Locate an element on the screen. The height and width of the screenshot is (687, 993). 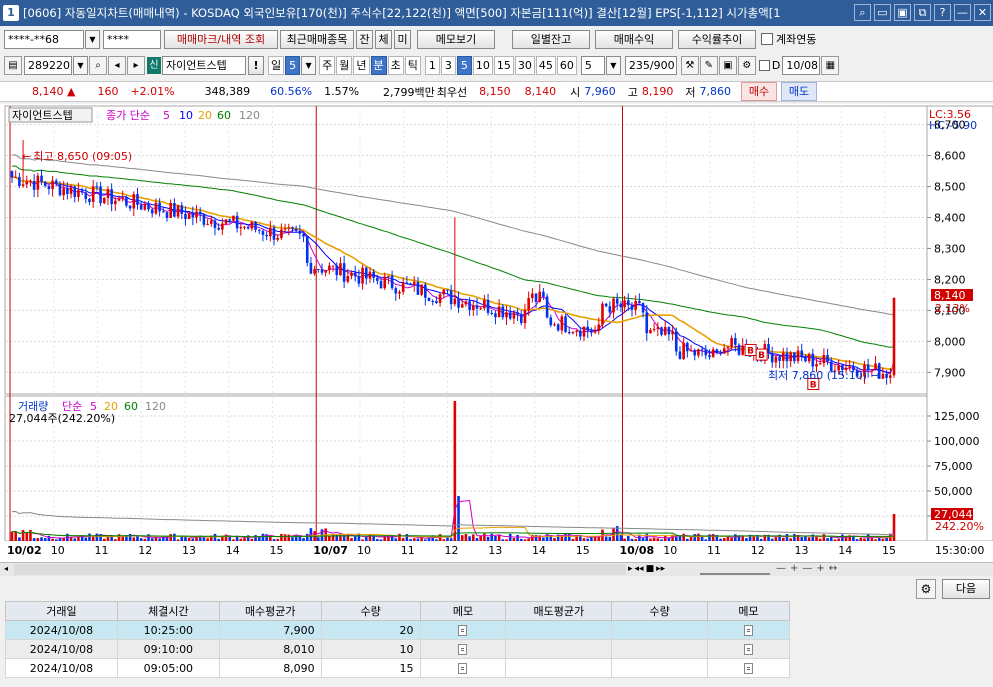
period-day: 일 is located at coordinates (276, 65).